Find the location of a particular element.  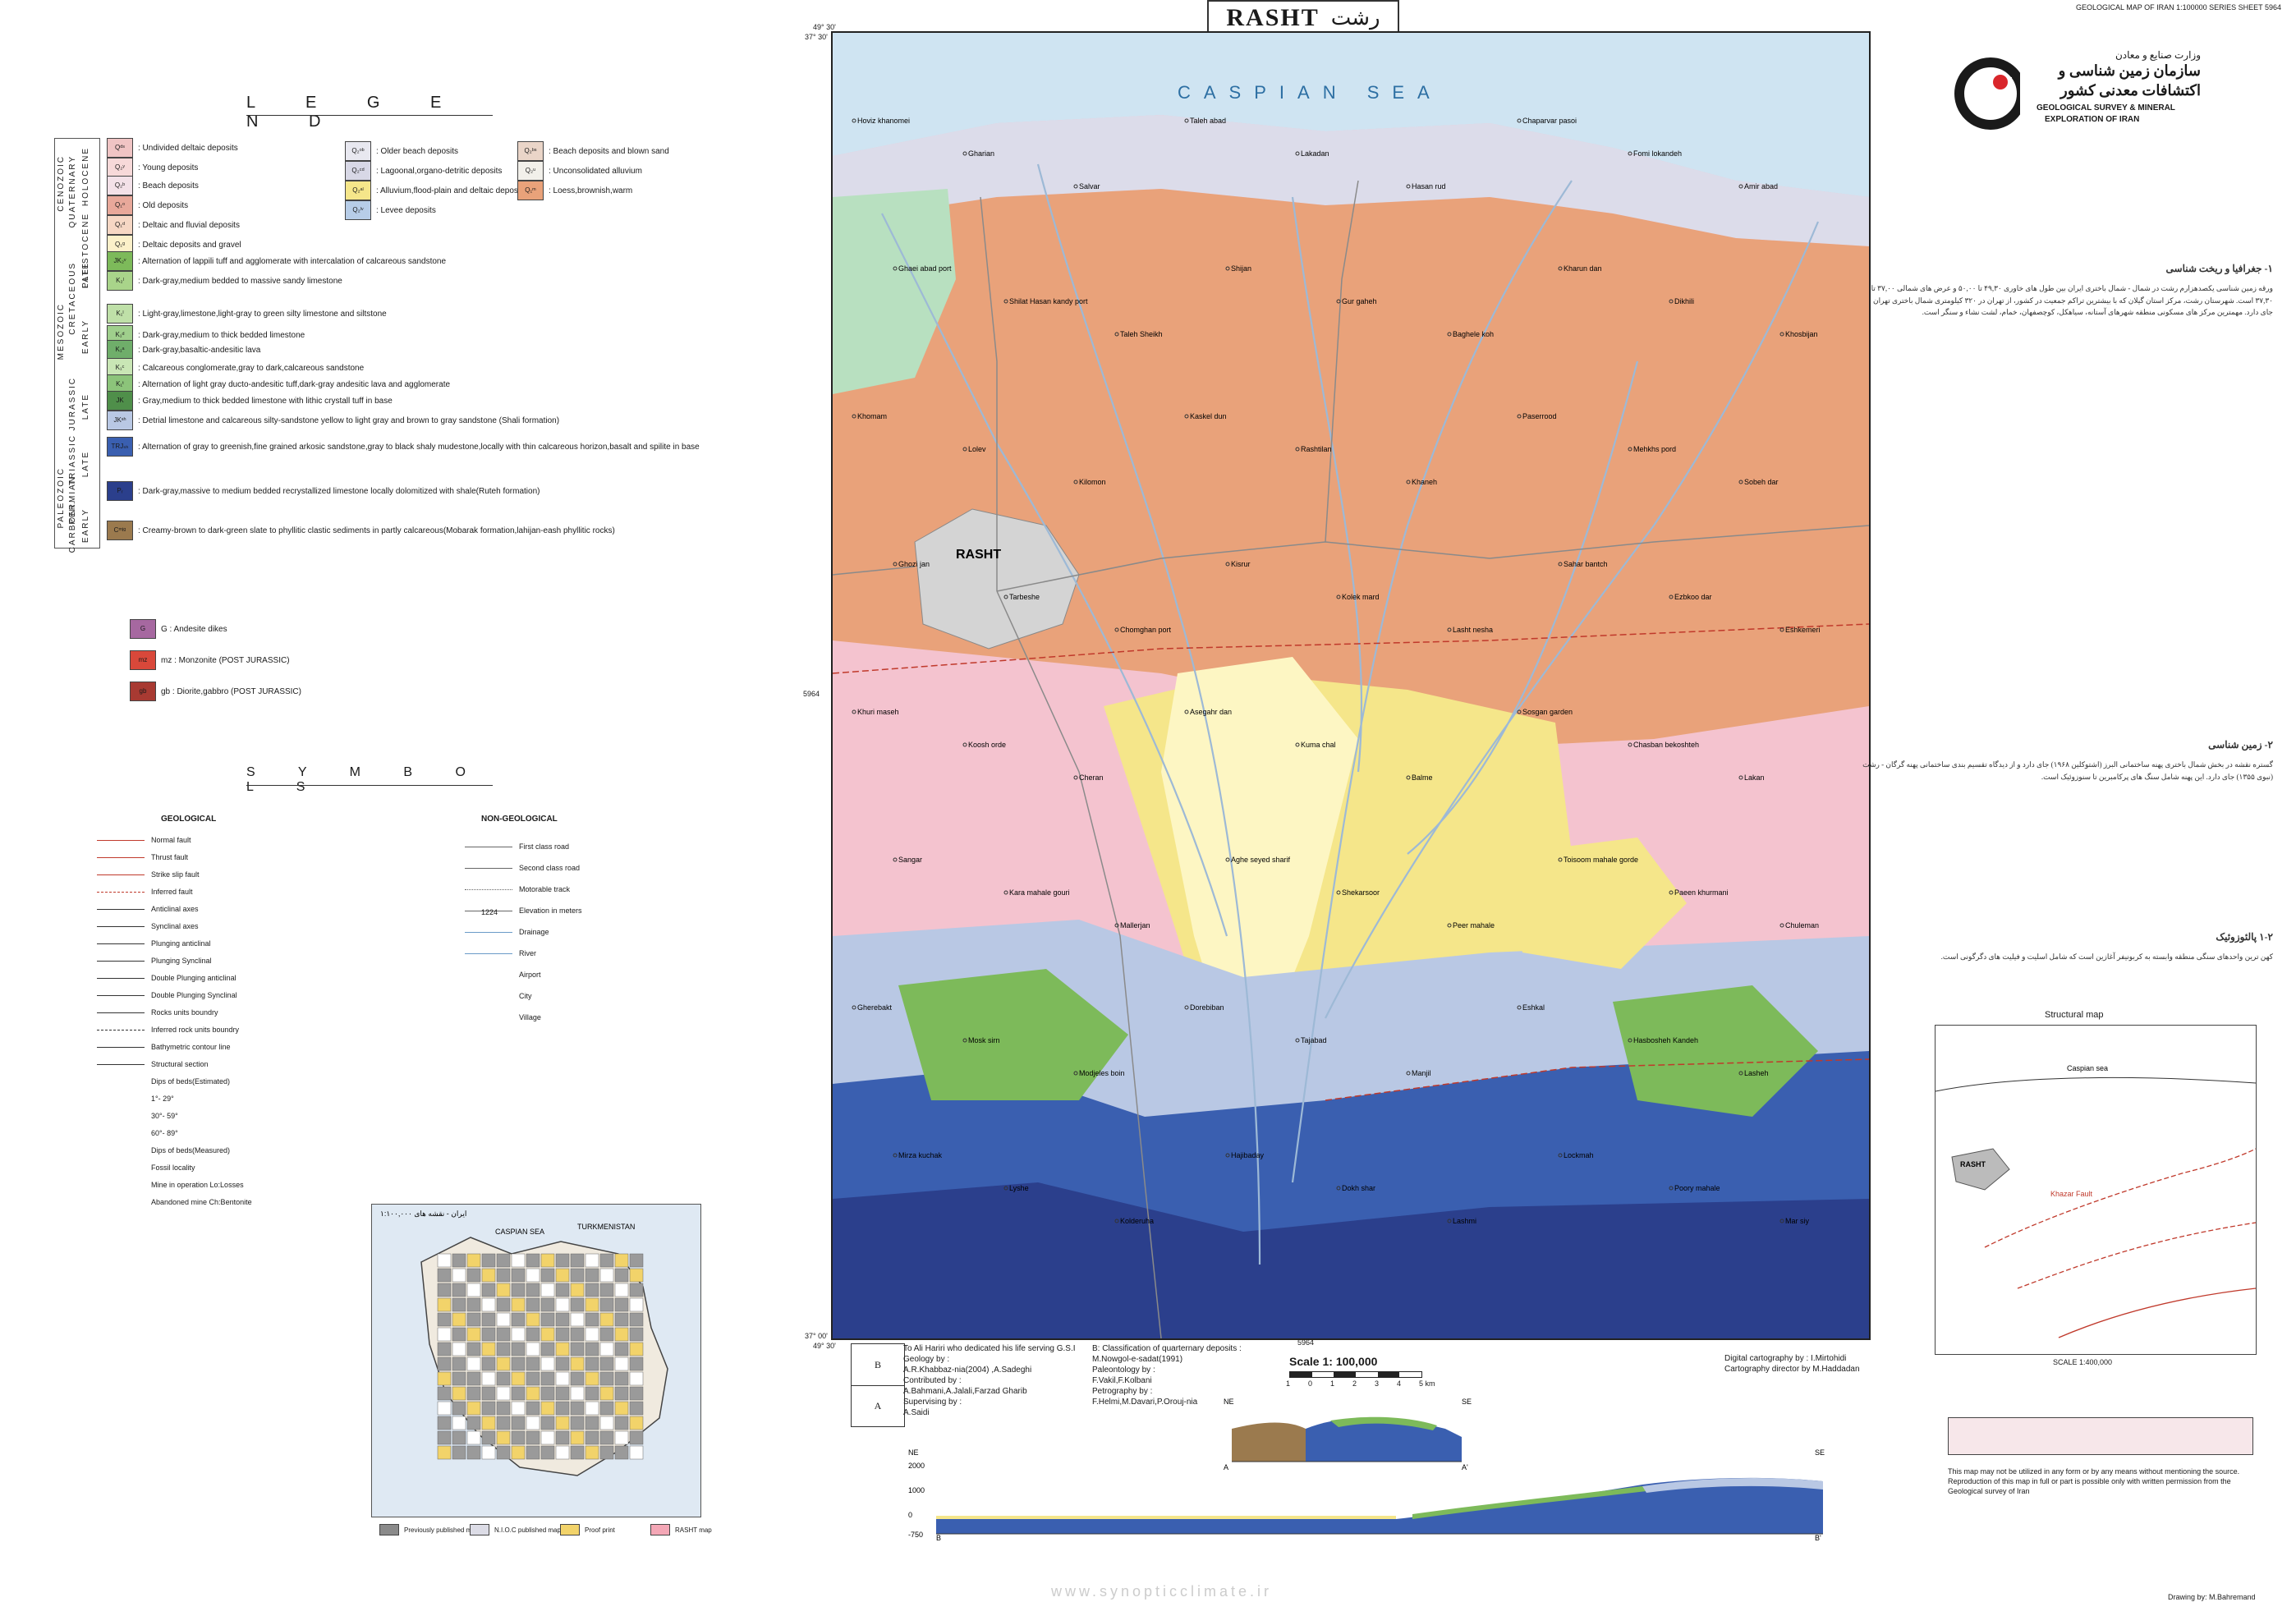

place-label: Ghozi jan is located at coordinates (914, 564).